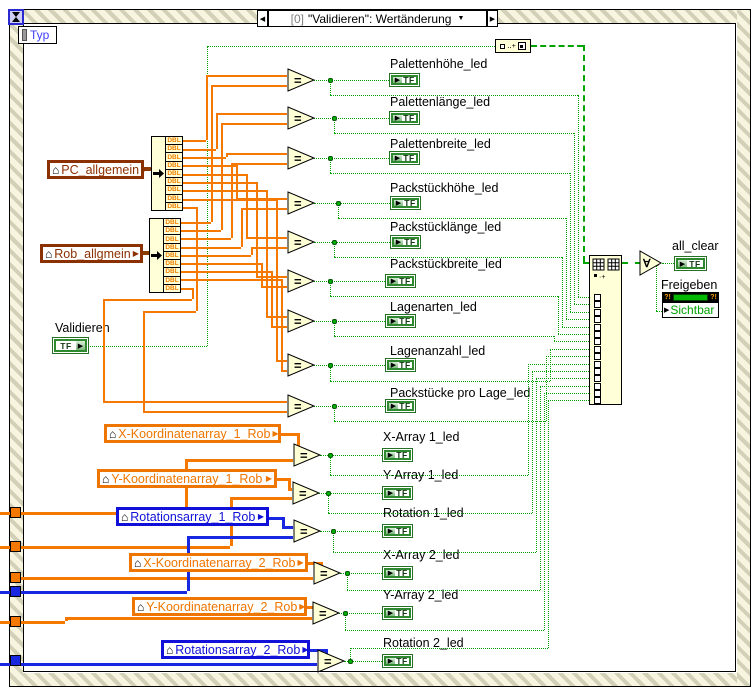 The image size is (754, 689). I want to click on event-structure-border-bottom, so click(380, 679).